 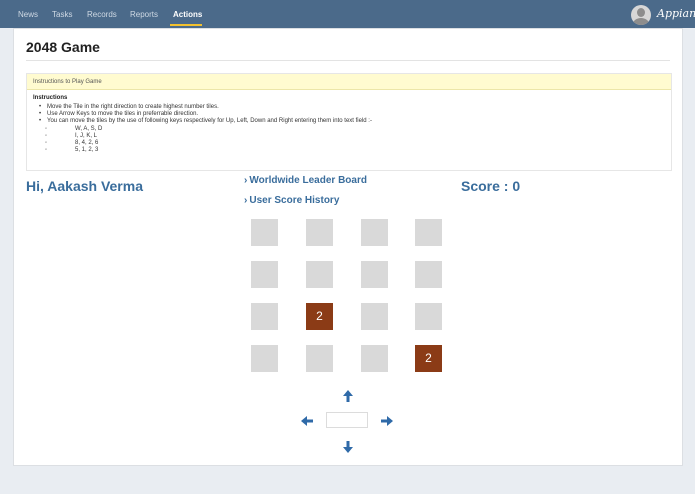 What do you see at coordinates (73, 129) in the screenshot?
I see `key-set-item: W, A, S, D` at bounding box center [73, 129].